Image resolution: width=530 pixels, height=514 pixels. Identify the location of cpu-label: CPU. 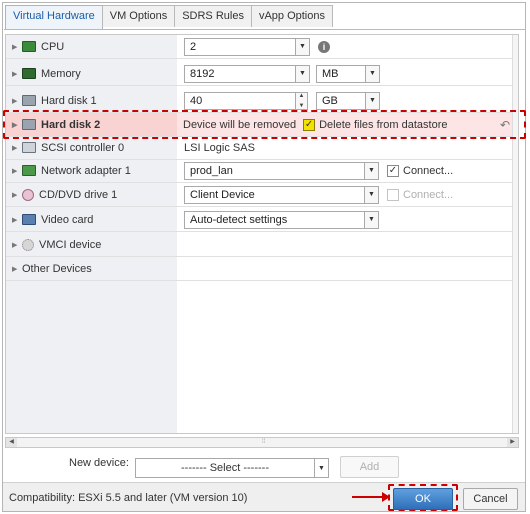
(53, 46).